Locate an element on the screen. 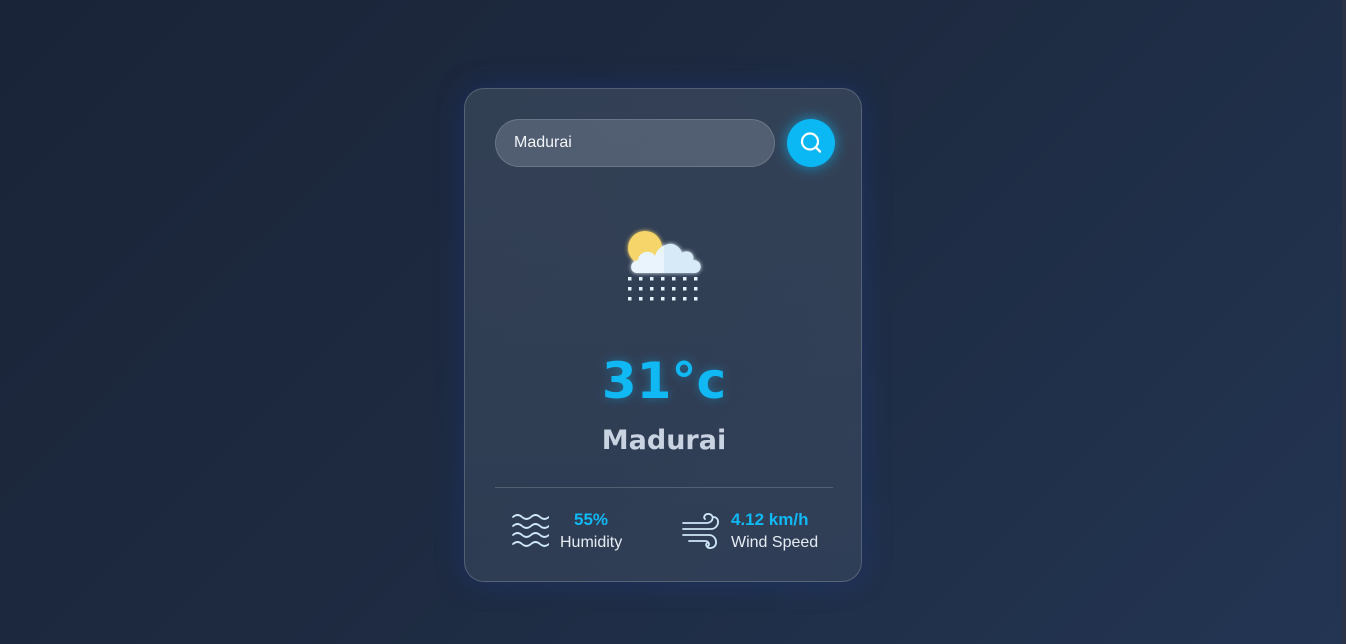  city-name: Madurai is located at coordinates (664, 440).